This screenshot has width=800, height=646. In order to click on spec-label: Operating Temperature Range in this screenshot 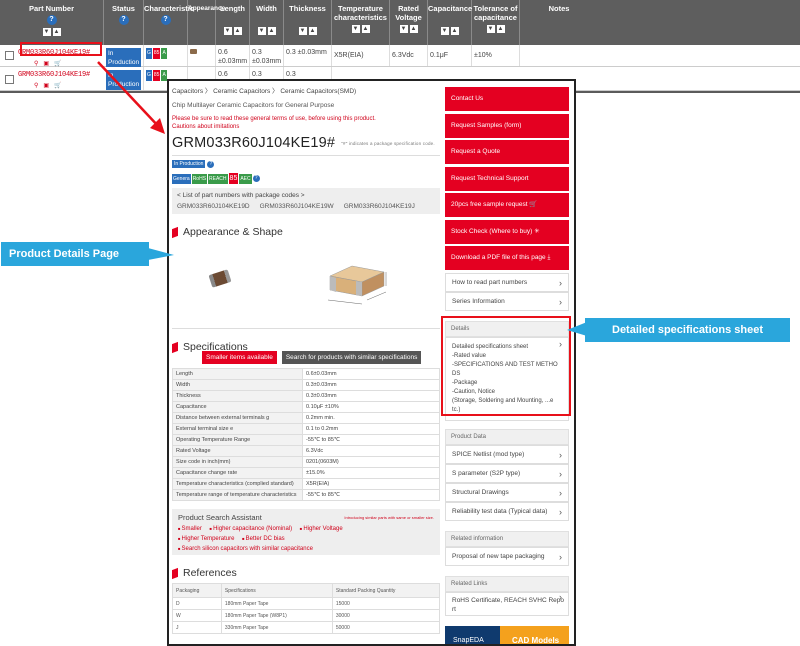, I will do `click(237, 440)`.